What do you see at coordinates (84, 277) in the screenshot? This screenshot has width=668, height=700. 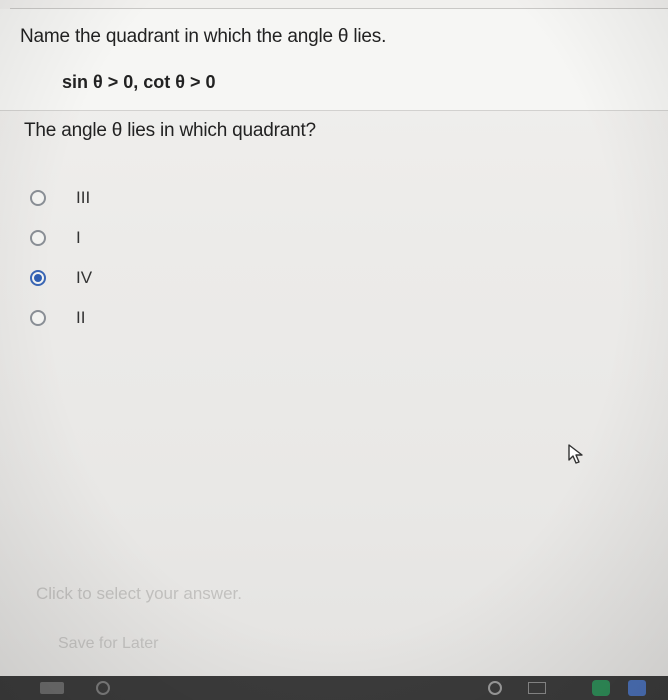 I see `option-label: IV` at bounding box center [84, 277].